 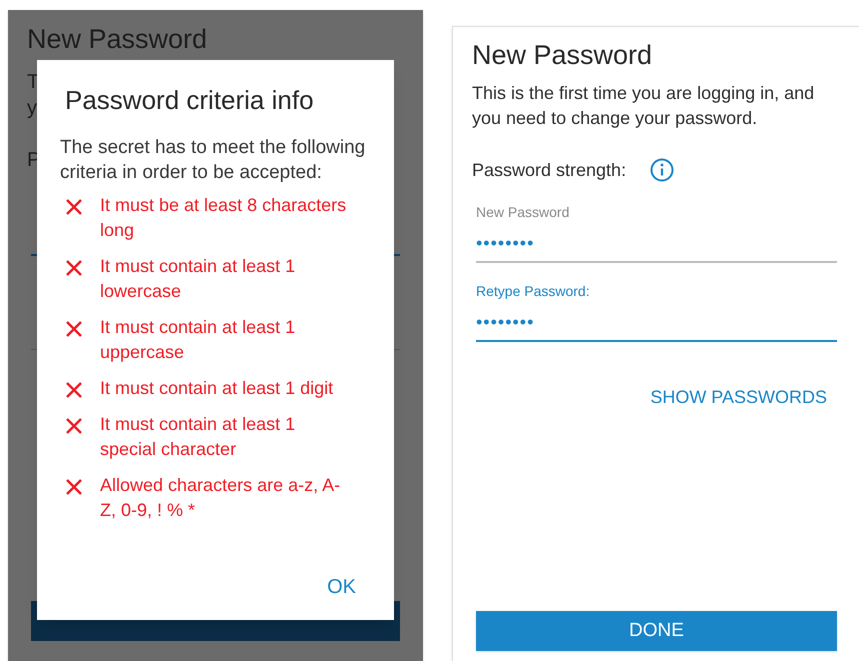 I want to click on dialog-title: Password criteria info, so click(x=189, y=100).